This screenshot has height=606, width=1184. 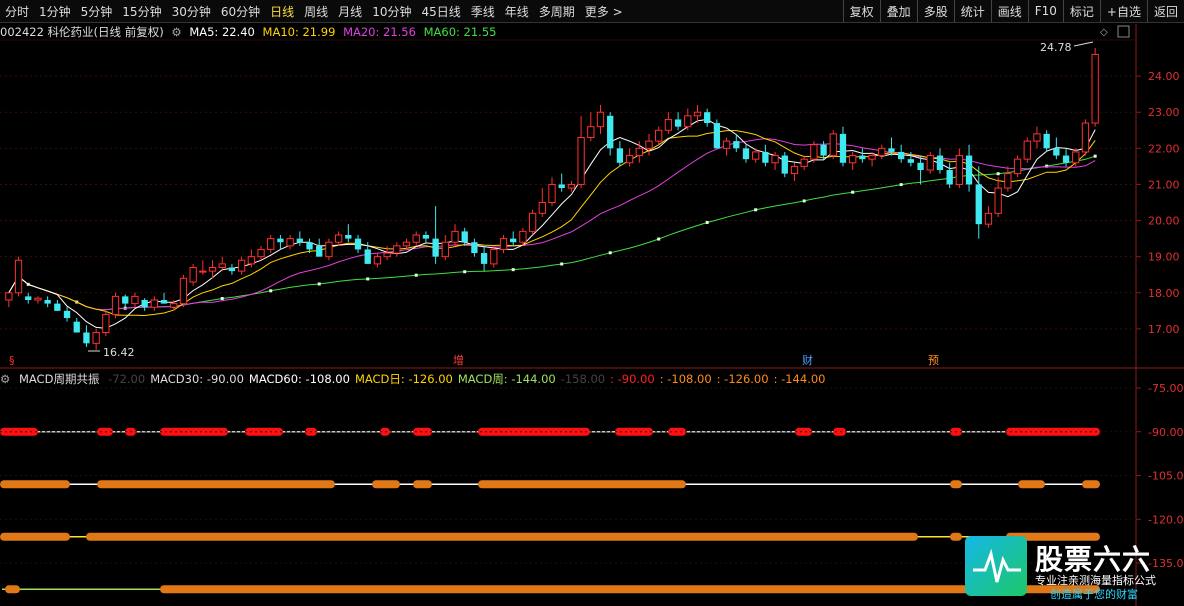 I want to click on period-tab: 60分钟, so click(x=240, y=11).